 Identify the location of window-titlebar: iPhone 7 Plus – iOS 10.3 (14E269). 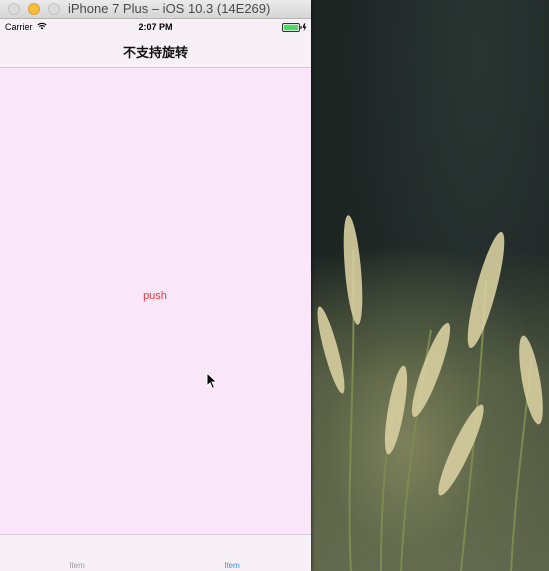
(155, 9).